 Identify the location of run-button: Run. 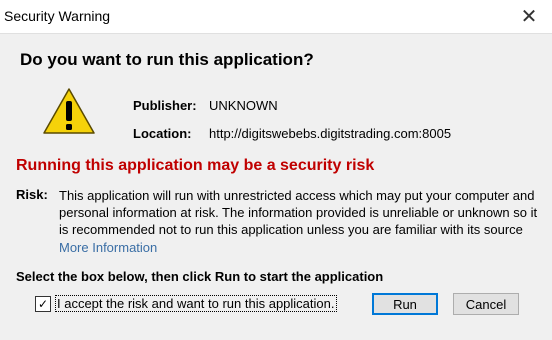
(405, 304).